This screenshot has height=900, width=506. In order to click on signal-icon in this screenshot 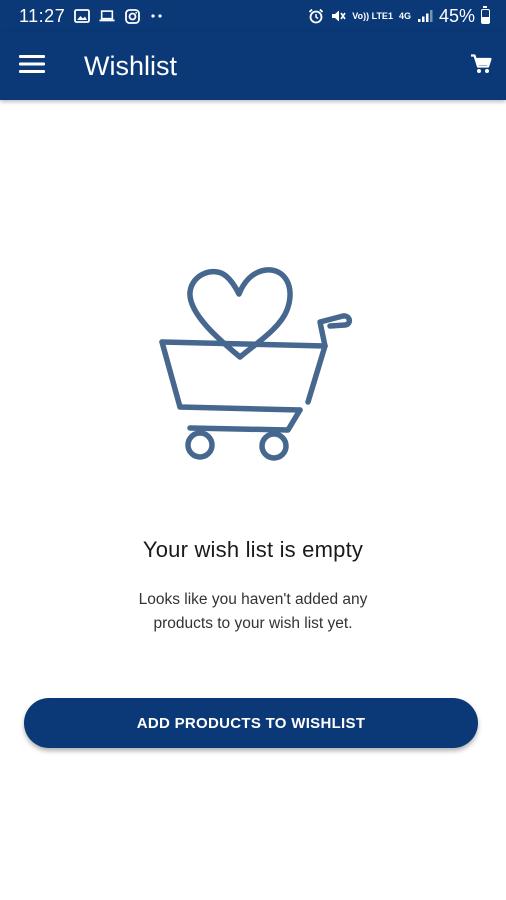, I will do `click(425, 16)`.